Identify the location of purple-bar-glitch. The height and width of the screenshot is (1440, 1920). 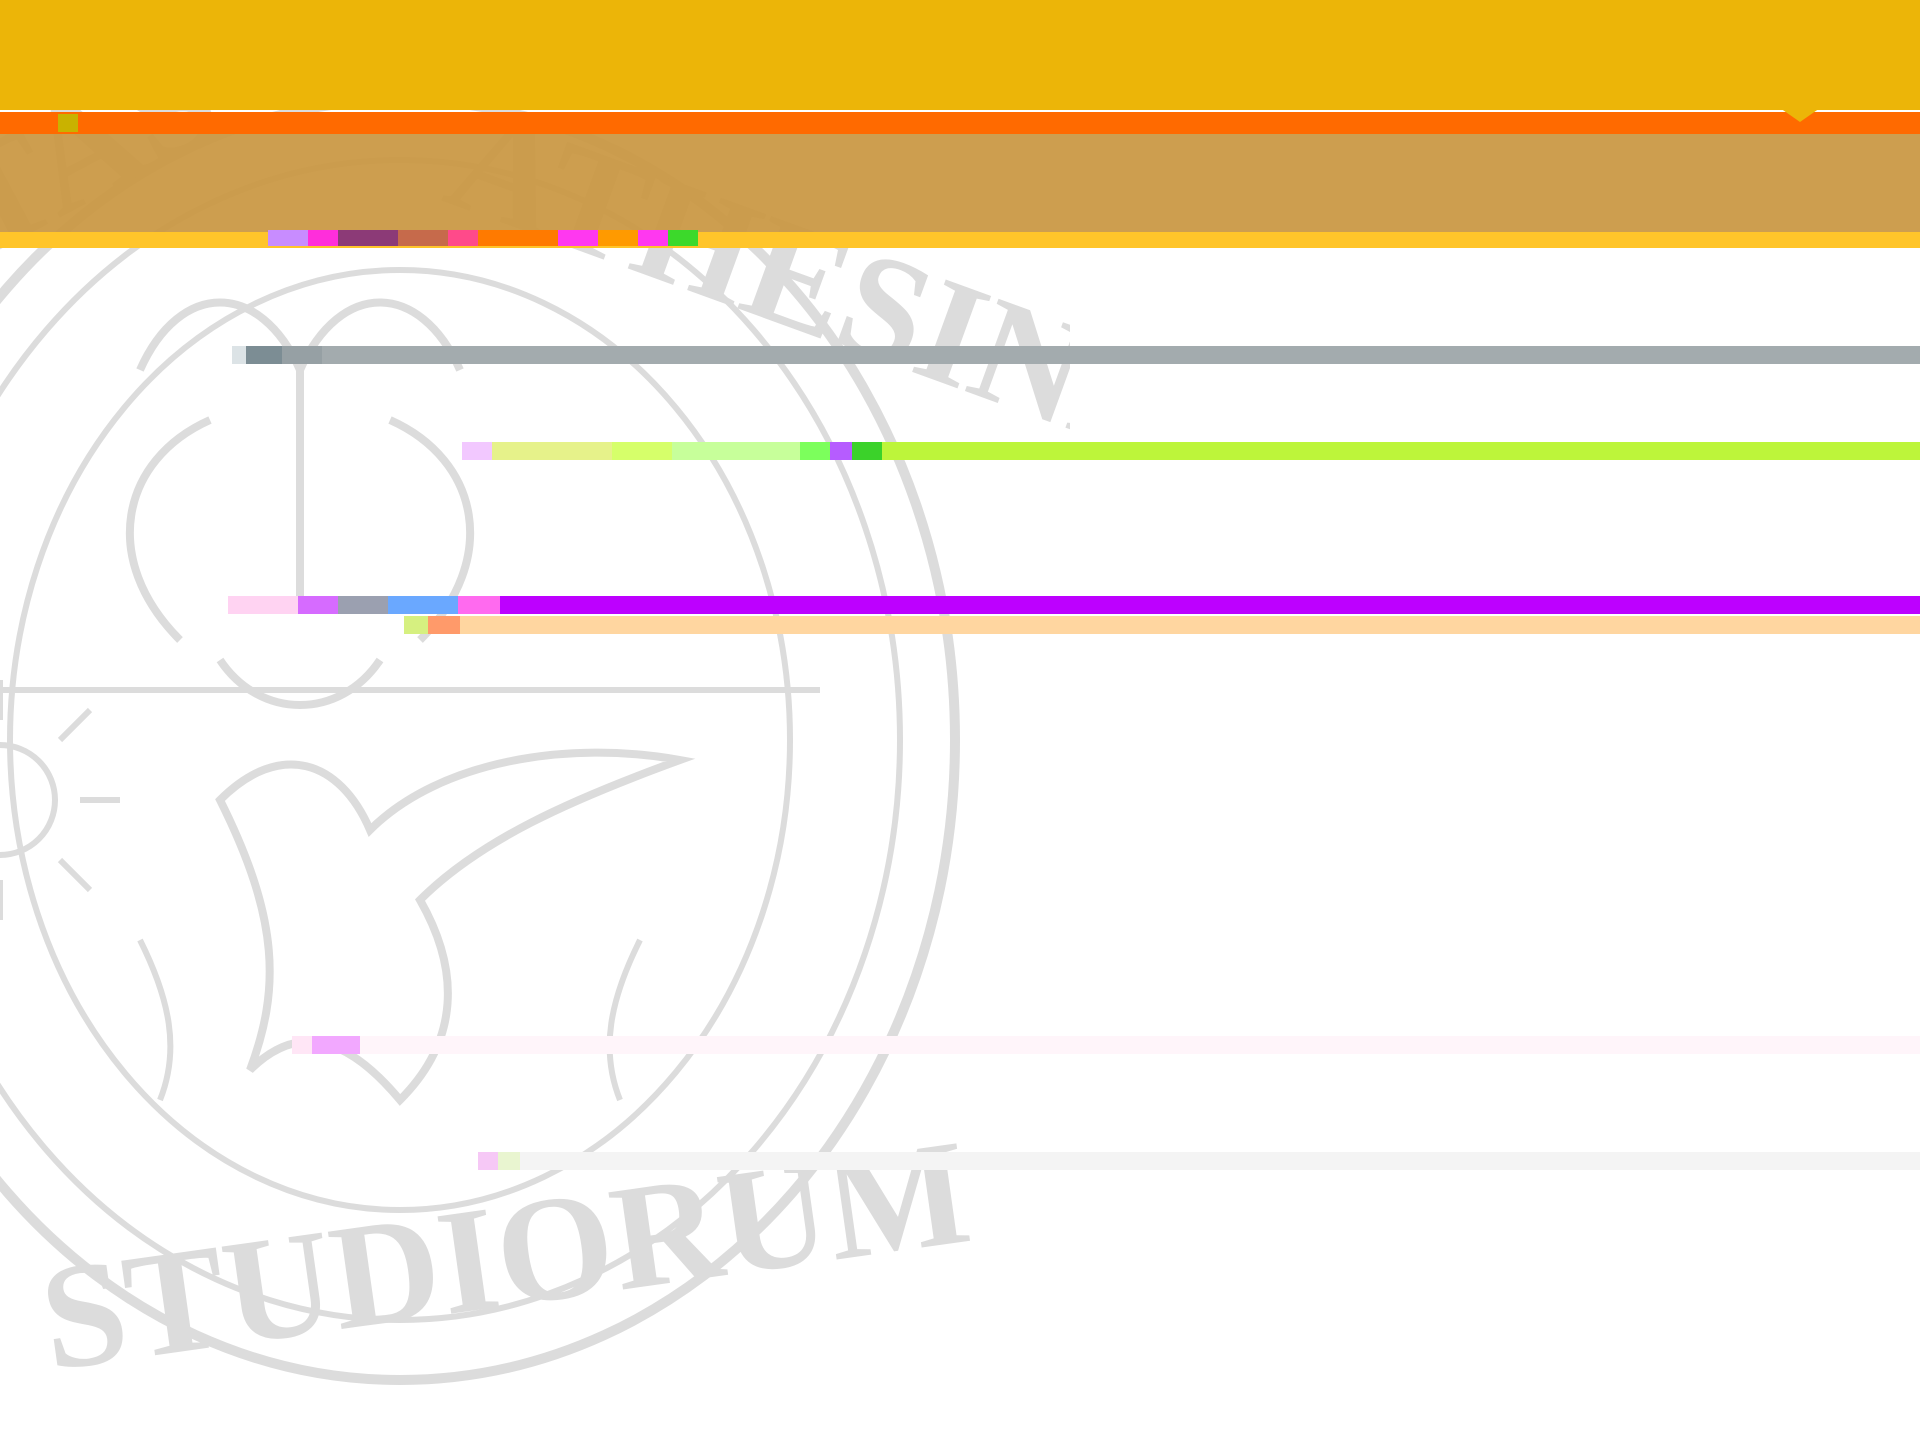
(364, 605).